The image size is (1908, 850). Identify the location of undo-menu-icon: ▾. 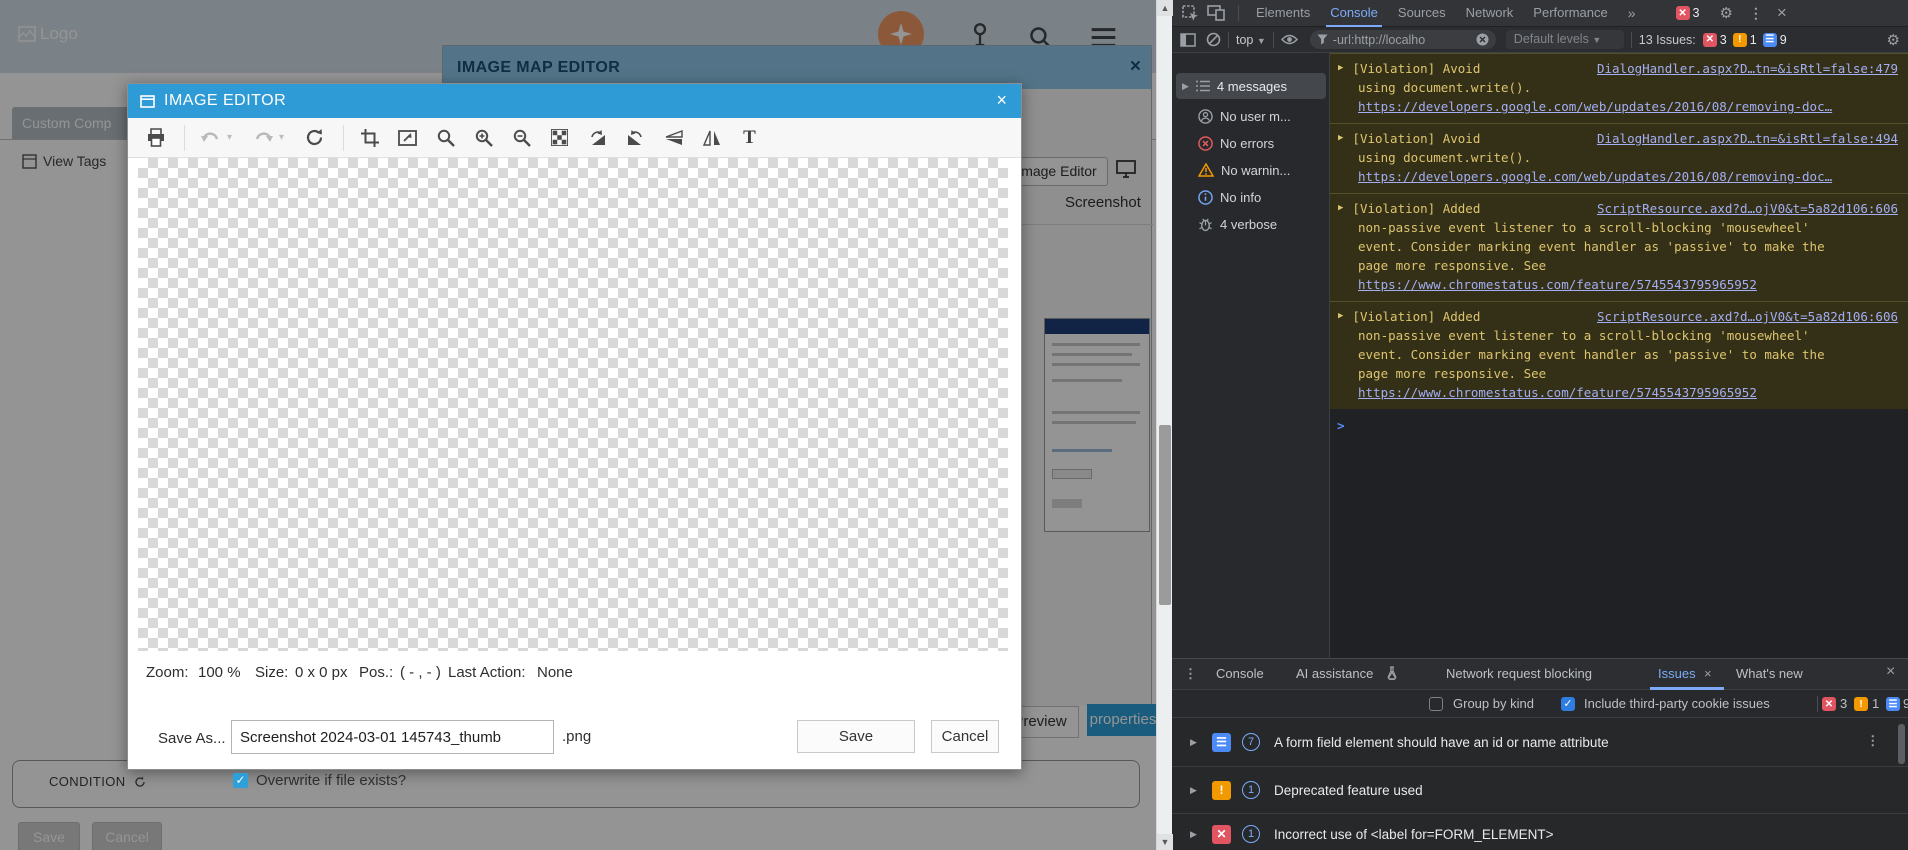
(233, 137).